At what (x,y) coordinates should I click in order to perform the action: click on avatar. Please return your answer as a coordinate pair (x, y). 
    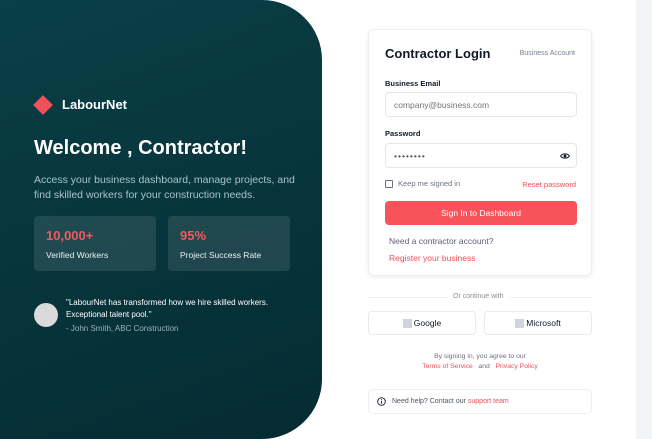
    Looking at the image, I should click on (46, 315).